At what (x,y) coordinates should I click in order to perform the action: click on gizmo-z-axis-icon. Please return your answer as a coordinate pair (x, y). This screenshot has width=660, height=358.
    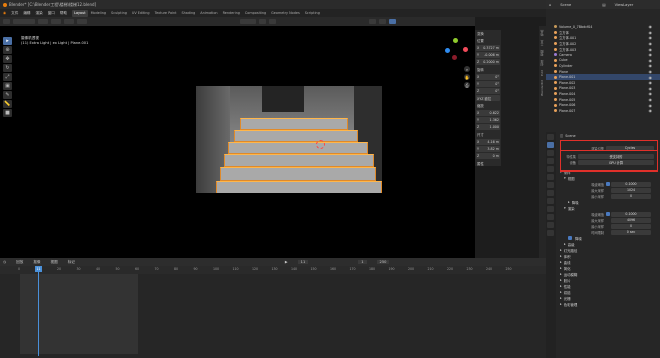
    Looking at the image, I should click on (447, 50).